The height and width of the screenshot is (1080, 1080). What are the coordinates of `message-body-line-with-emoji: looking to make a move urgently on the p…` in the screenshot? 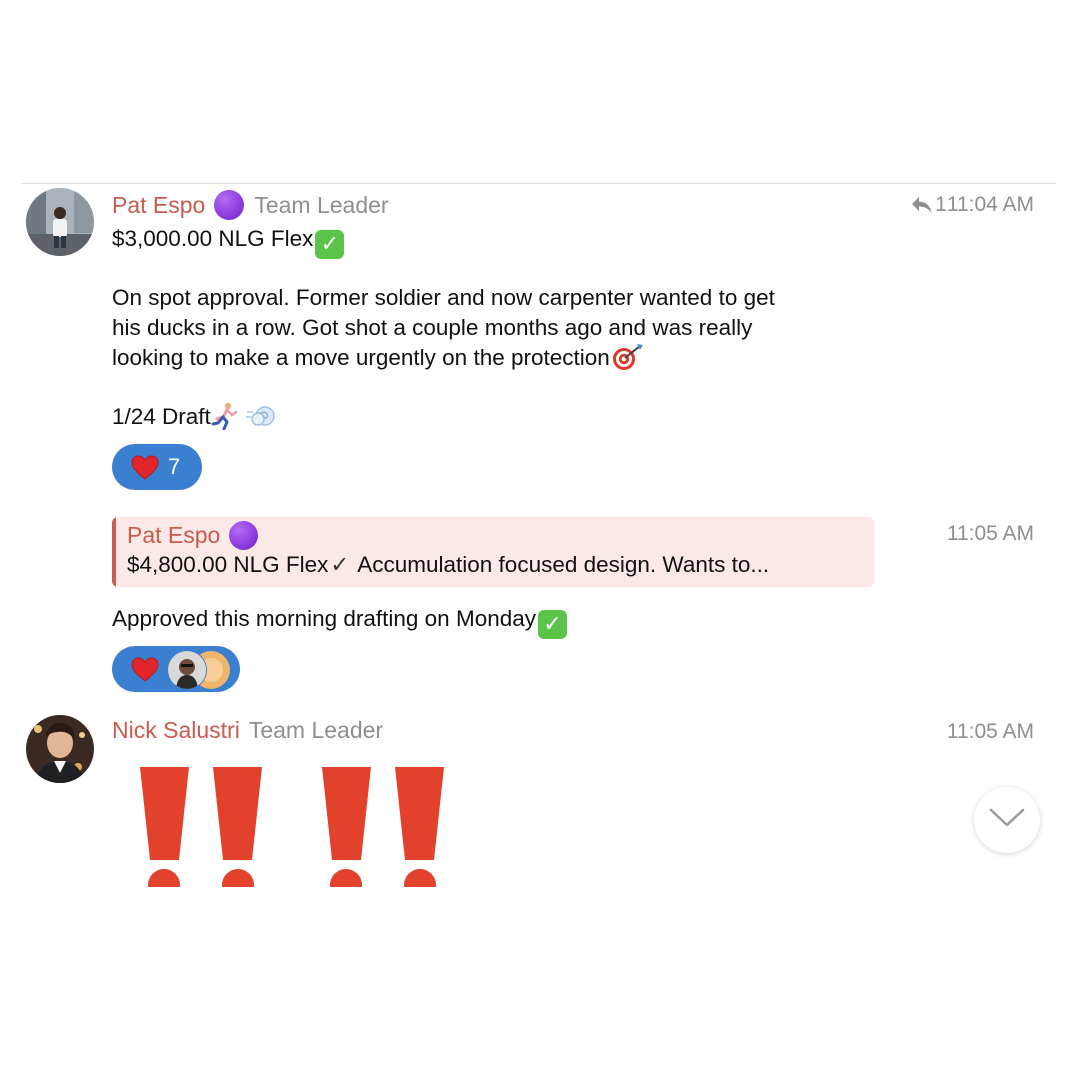 It's located at (378, 358).